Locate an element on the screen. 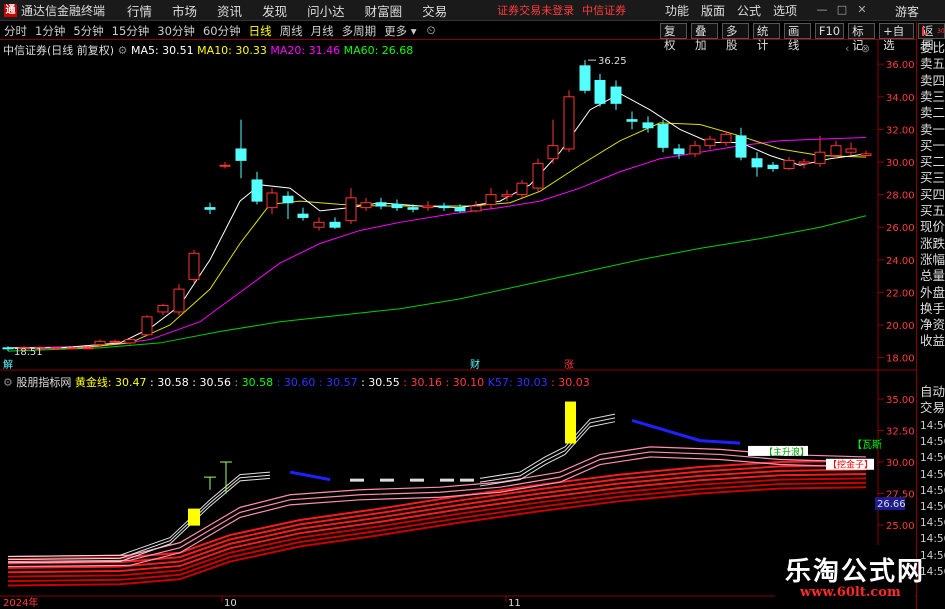 The image size is (945, 609). side-panel-item: 总量 is located at coordinates (932, 276).